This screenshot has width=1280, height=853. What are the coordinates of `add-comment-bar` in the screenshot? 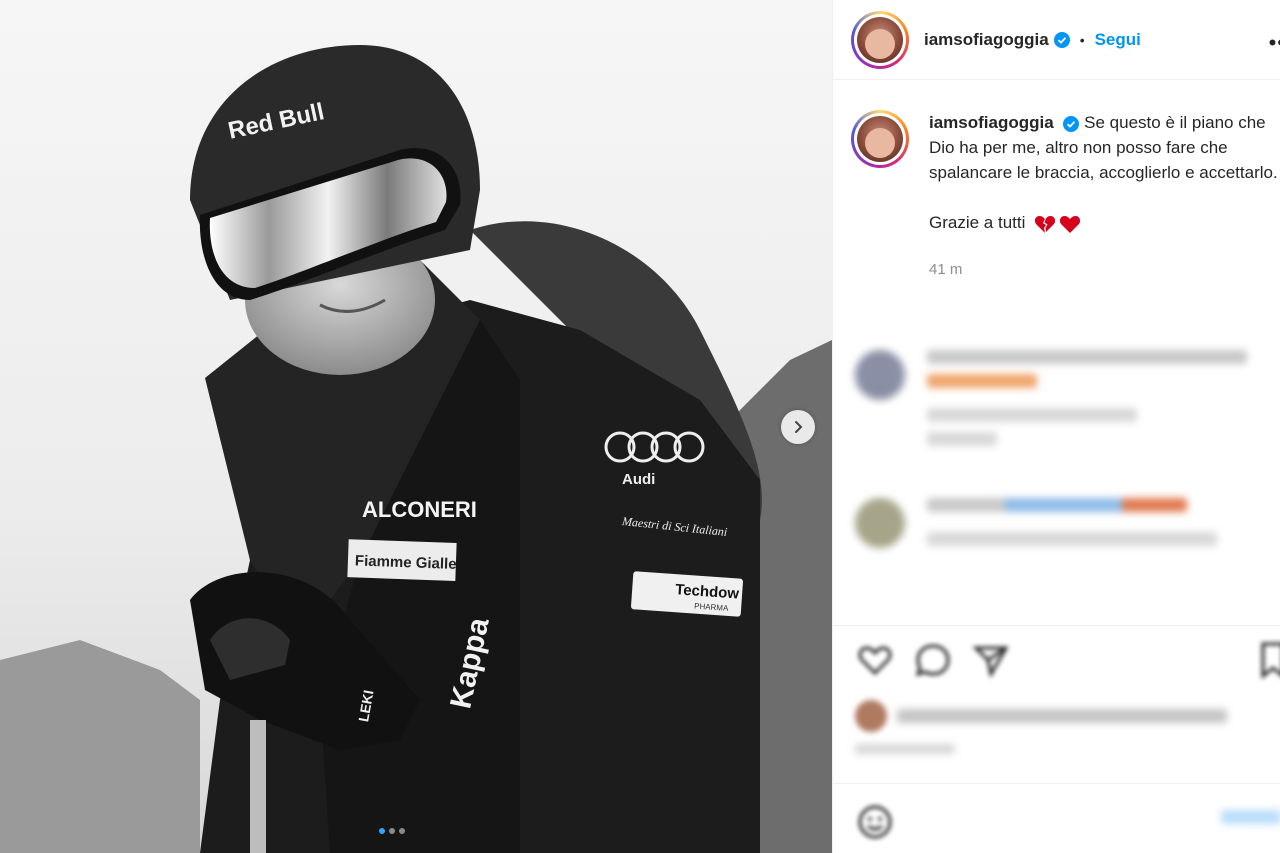 It's located at (1056, 818).